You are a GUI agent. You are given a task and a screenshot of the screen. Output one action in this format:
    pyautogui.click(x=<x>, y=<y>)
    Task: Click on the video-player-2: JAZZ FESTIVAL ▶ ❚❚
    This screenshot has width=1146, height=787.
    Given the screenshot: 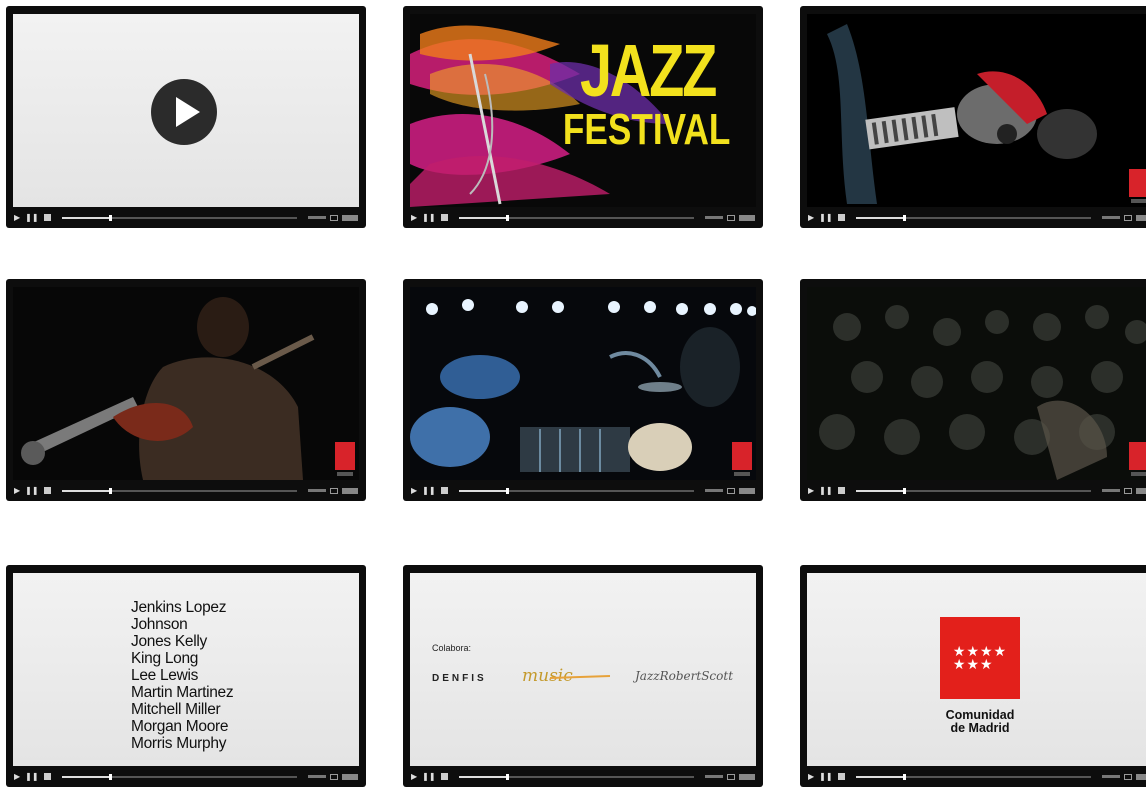 What is the action you would take?
    pyautogui.click(x=583, y=117)
    